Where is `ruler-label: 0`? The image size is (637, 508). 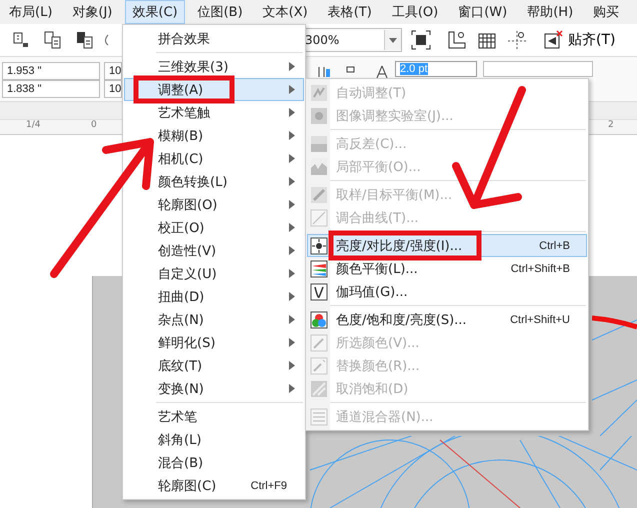 ruler-label: 0 is located at coordinates (94, 125).